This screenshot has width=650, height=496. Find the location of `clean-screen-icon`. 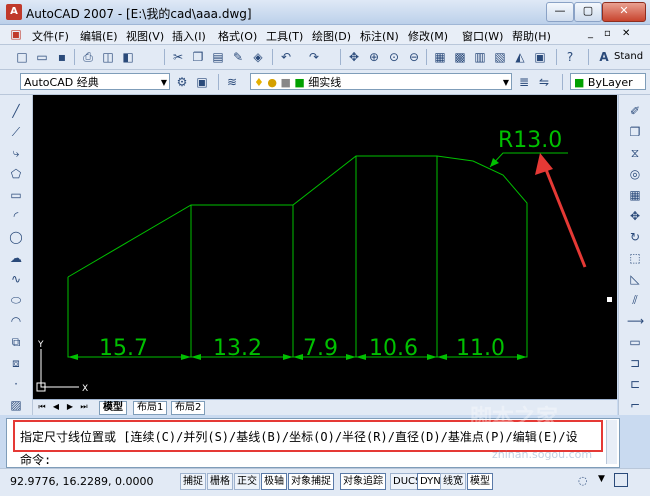

clean-screen-icon is located at coordinates (621, 480).